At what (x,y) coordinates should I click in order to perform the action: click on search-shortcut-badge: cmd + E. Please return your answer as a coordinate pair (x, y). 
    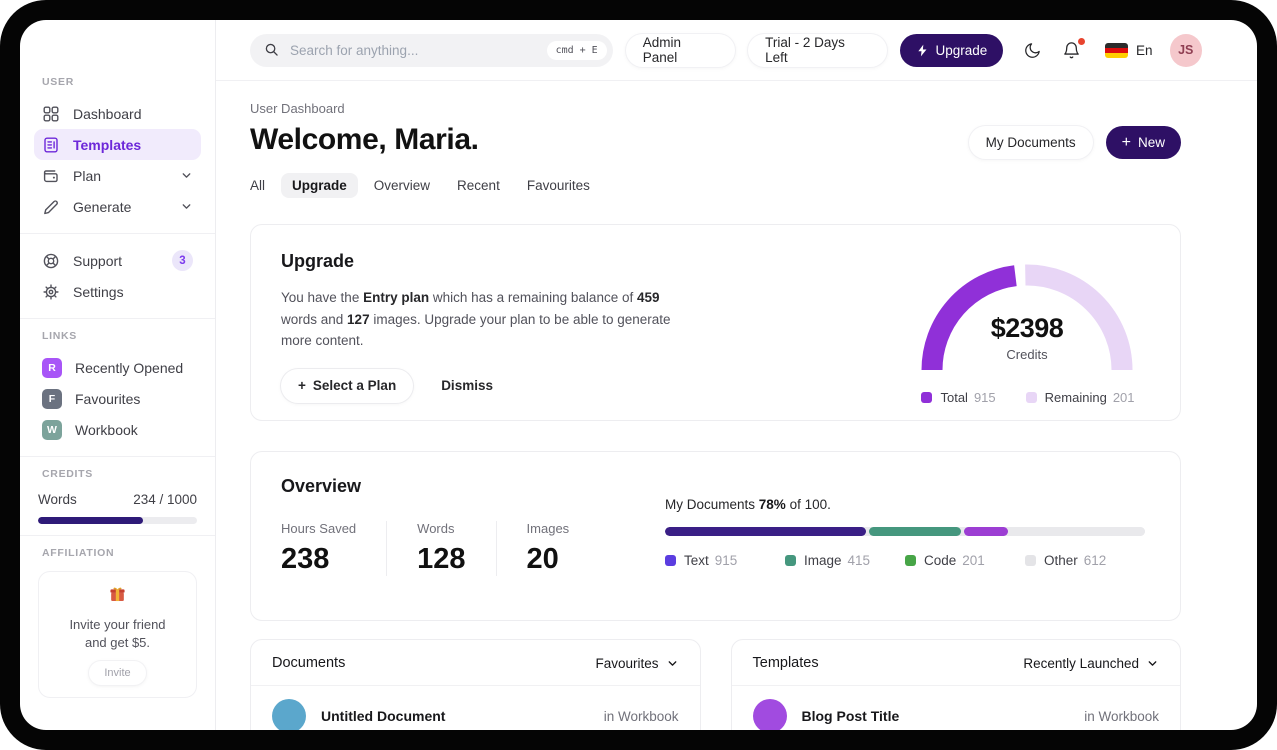
    Looking at the image, I should click on (576, 50).